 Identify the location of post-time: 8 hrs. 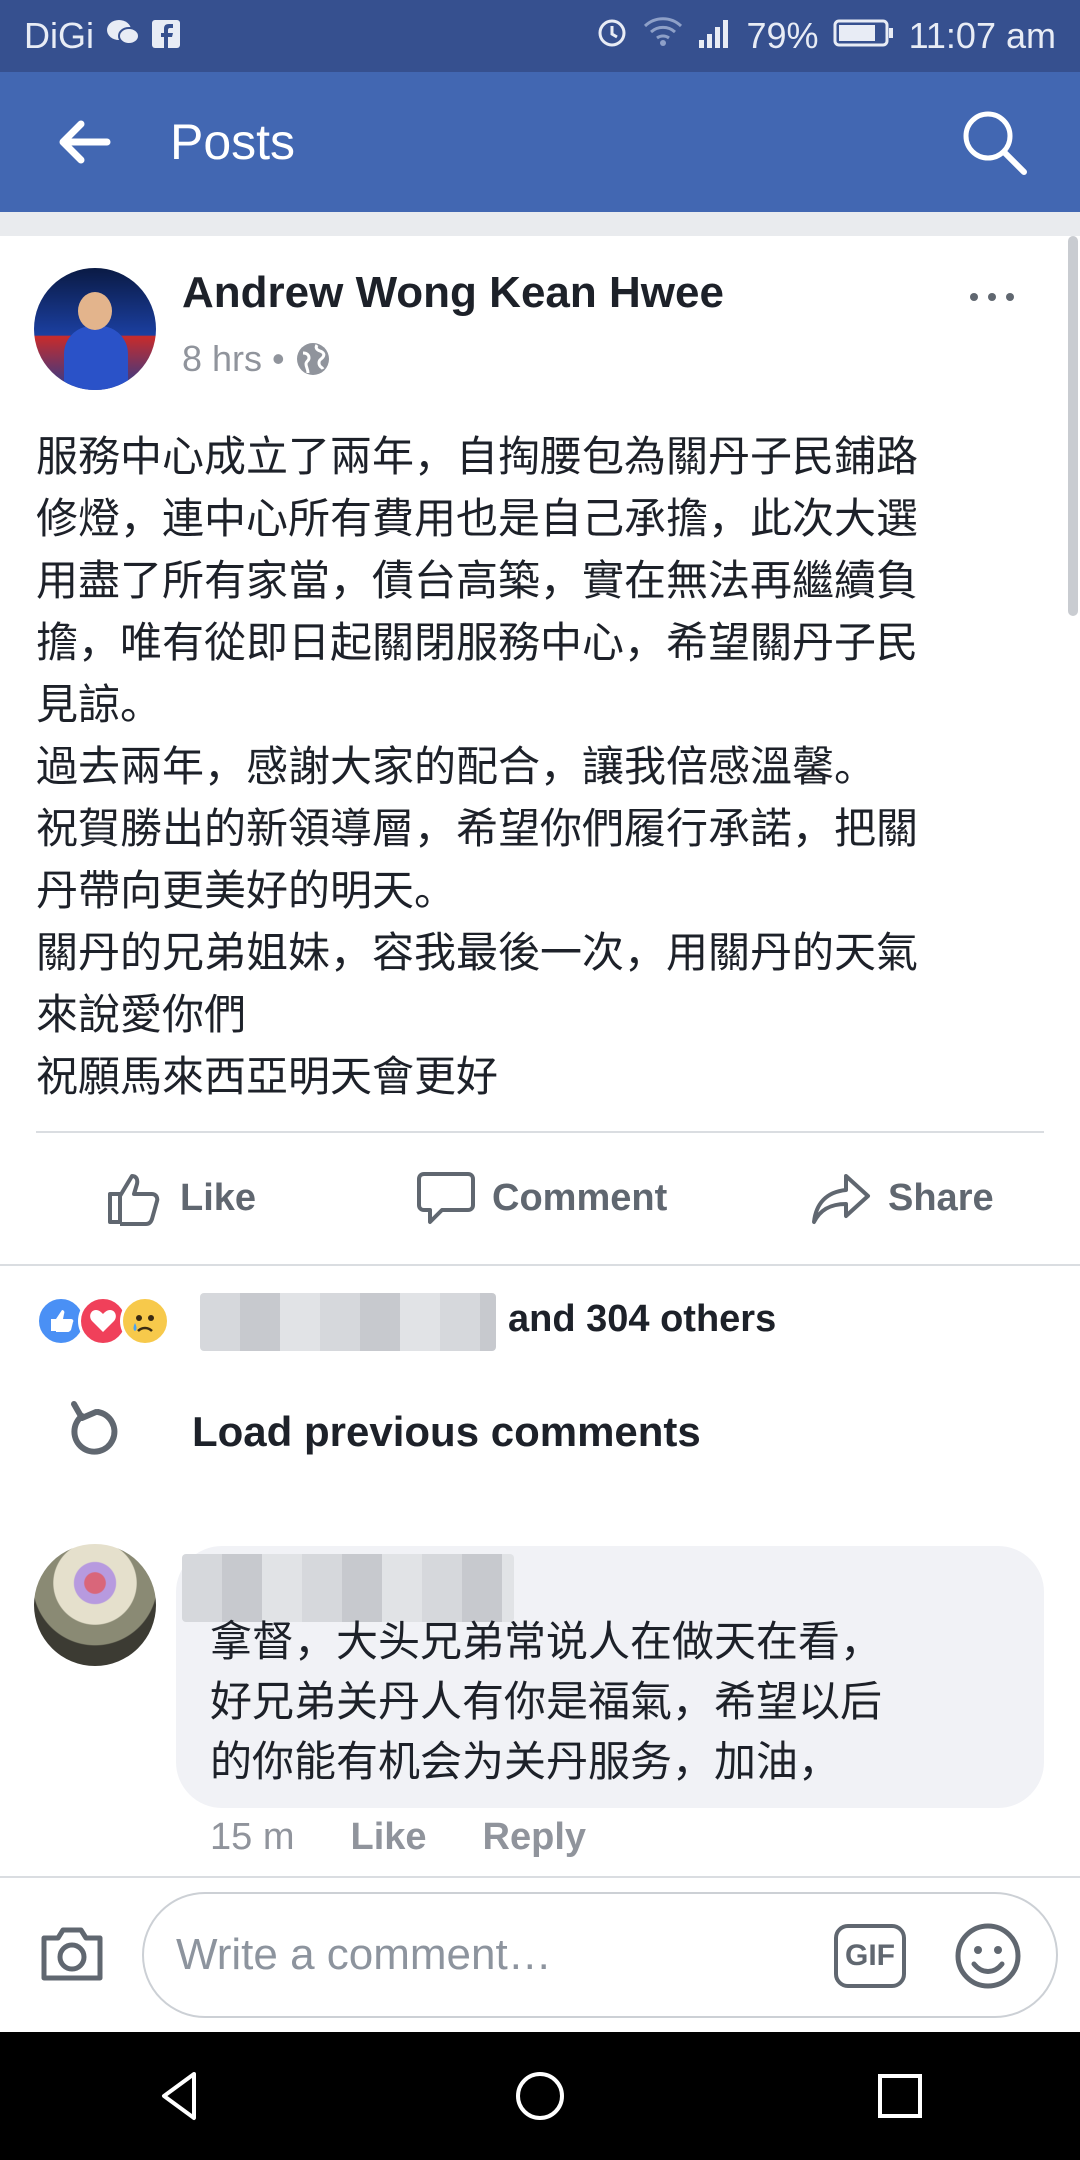
(222, 359).